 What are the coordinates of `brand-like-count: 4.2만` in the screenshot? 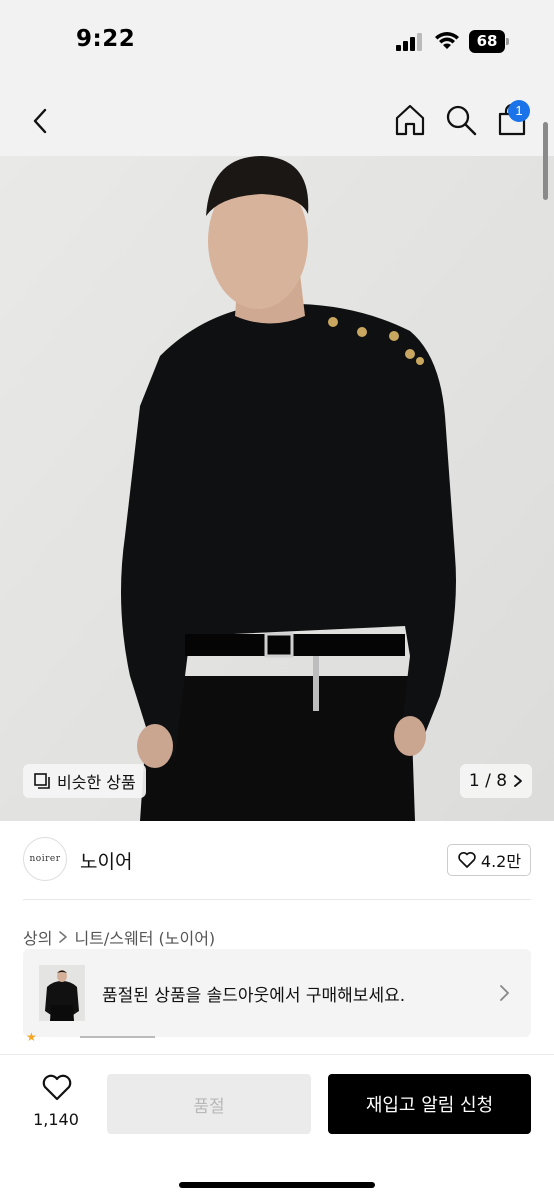 It's located at (501, 861).